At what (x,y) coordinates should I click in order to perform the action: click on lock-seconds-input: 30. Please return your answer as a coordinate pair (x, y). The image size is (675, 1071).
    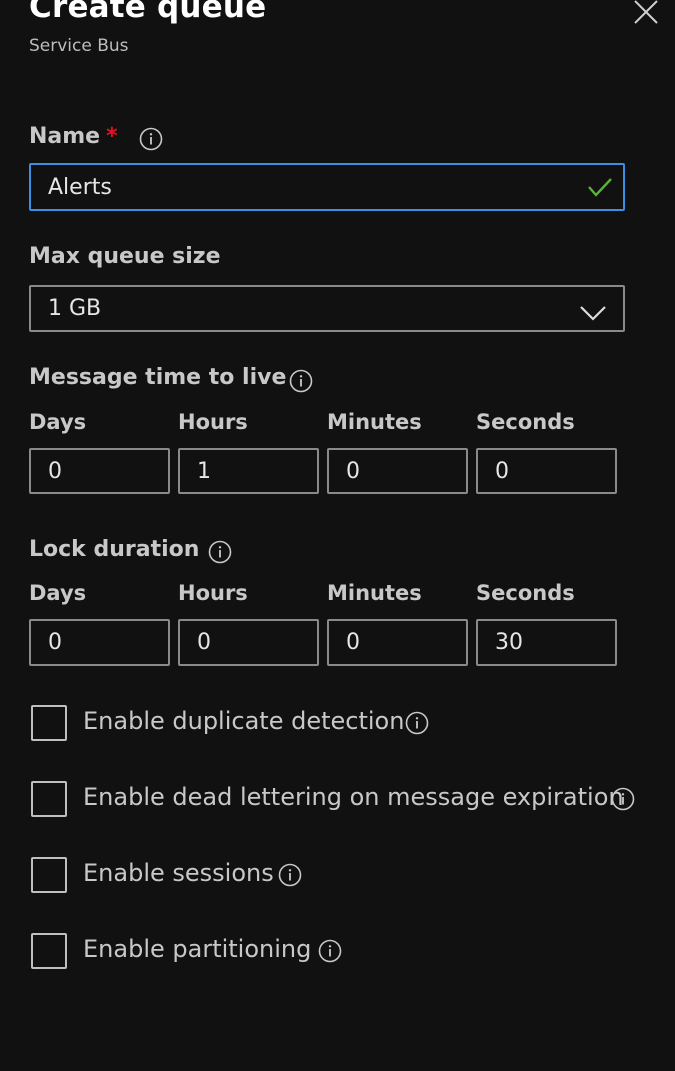
    Looking at the image, I should click on (546, 642).